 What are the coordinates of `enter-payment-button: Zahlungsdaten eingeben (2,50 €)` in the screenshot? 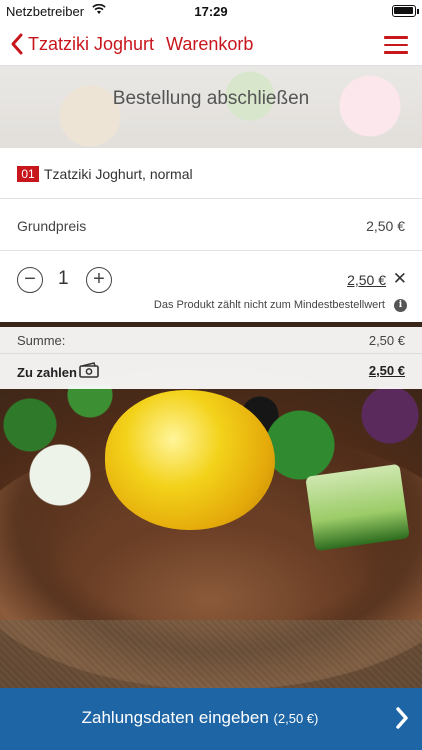 It's located at (211, 719).